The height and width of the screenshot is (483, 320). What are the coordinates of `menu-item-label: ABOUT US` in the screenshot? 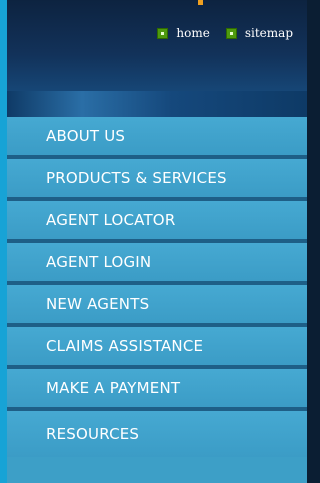 It's located at (86, 136).